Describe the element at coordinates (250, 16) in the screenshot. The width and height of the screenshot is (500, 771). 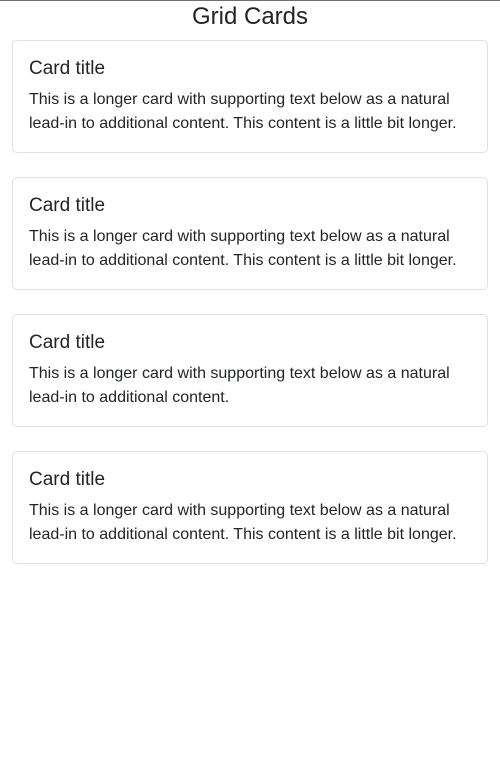
I see `page-title: Grid Cards` at that location.